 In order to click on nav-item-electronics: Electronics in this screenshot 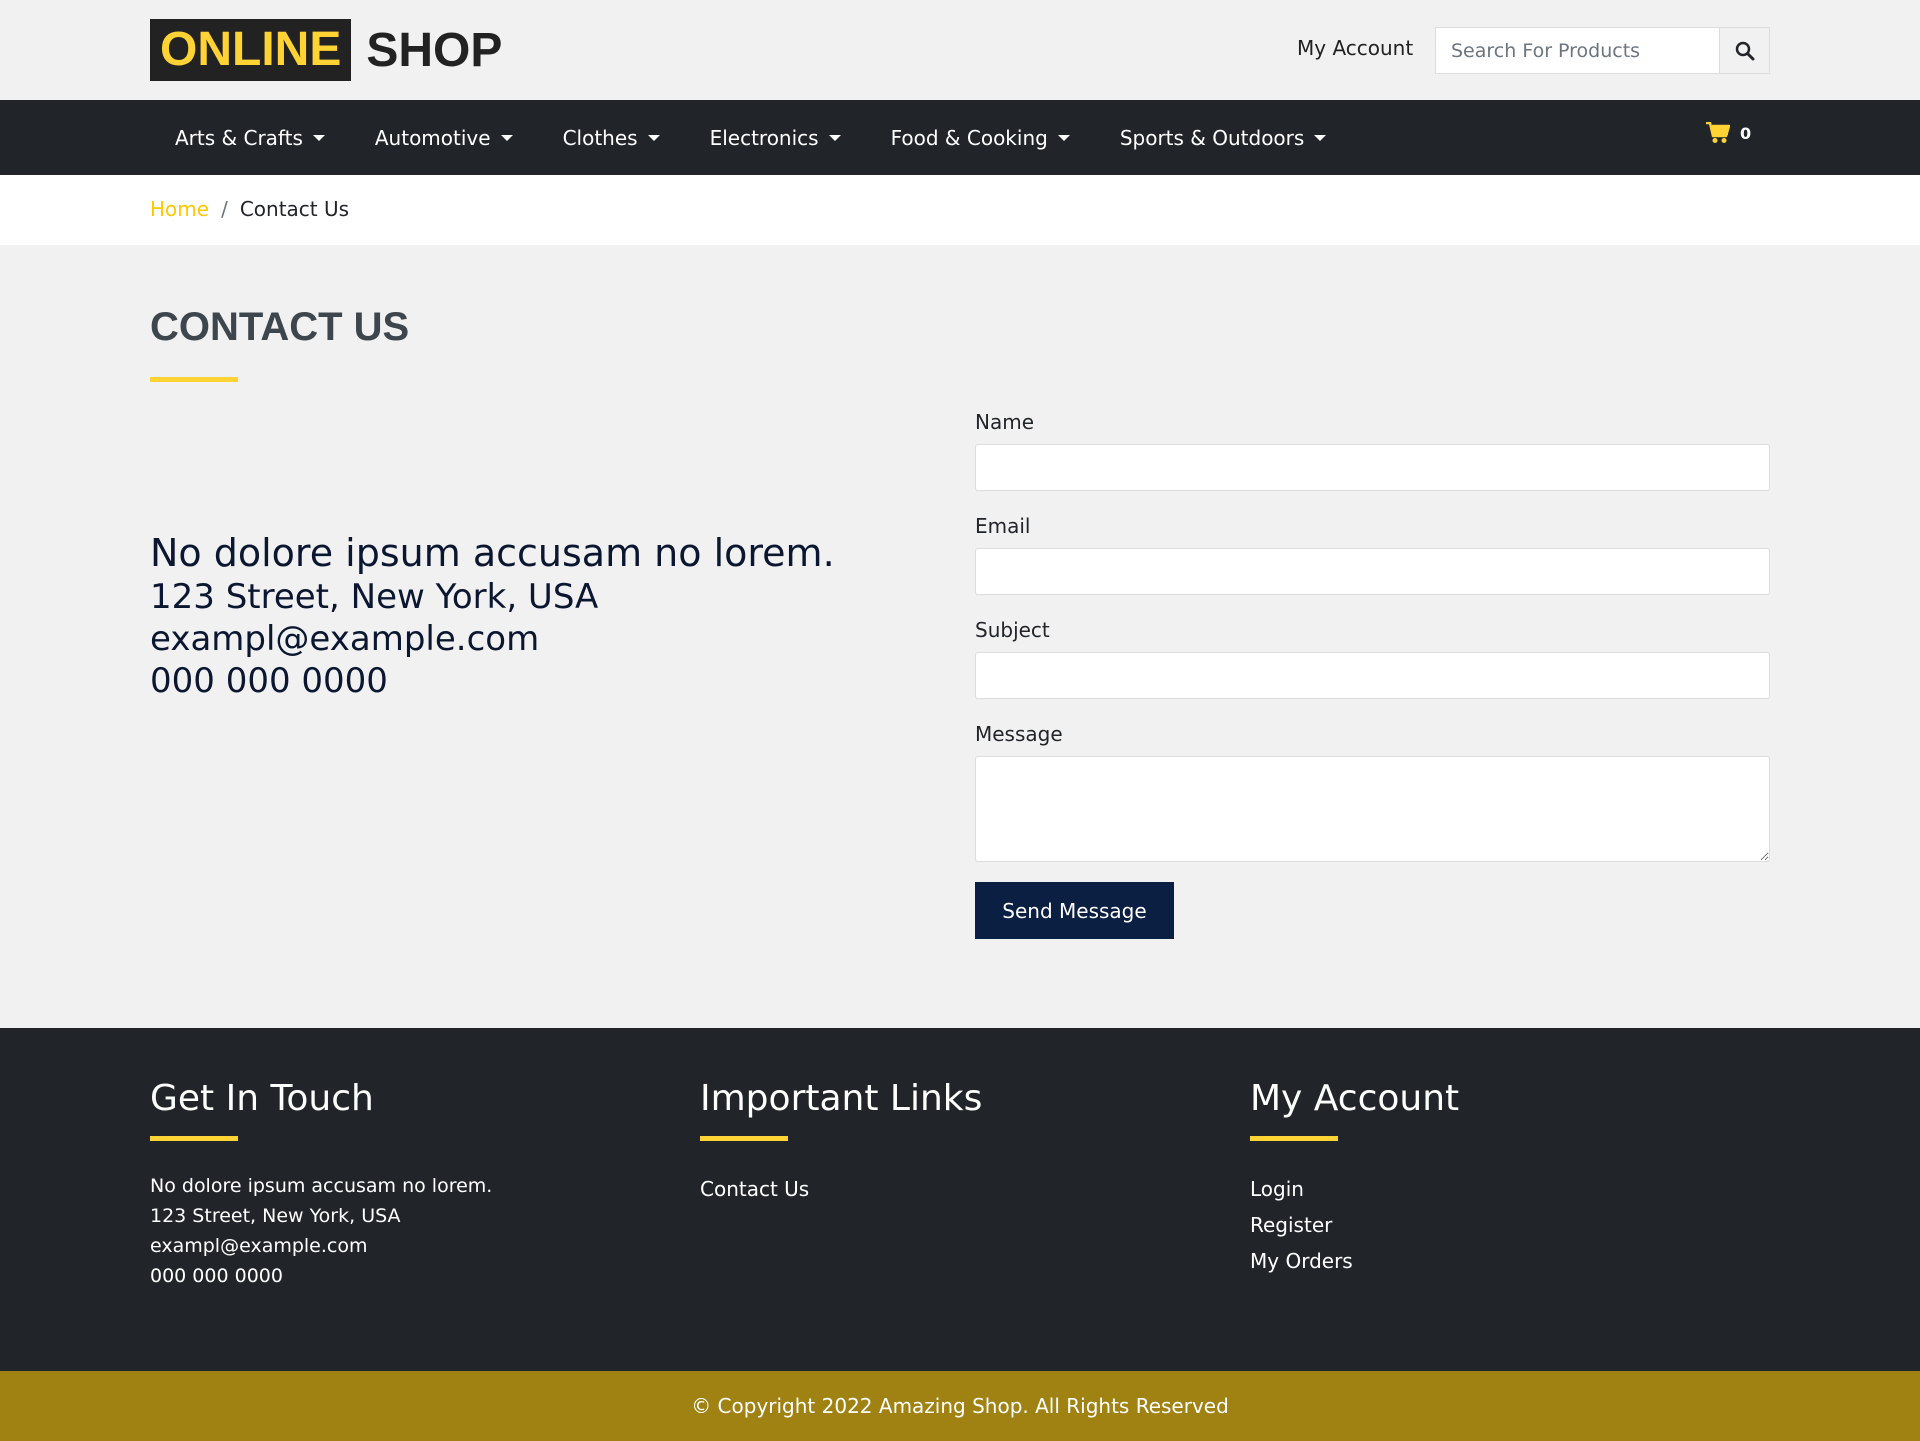, I will do `click(775, 138)`.